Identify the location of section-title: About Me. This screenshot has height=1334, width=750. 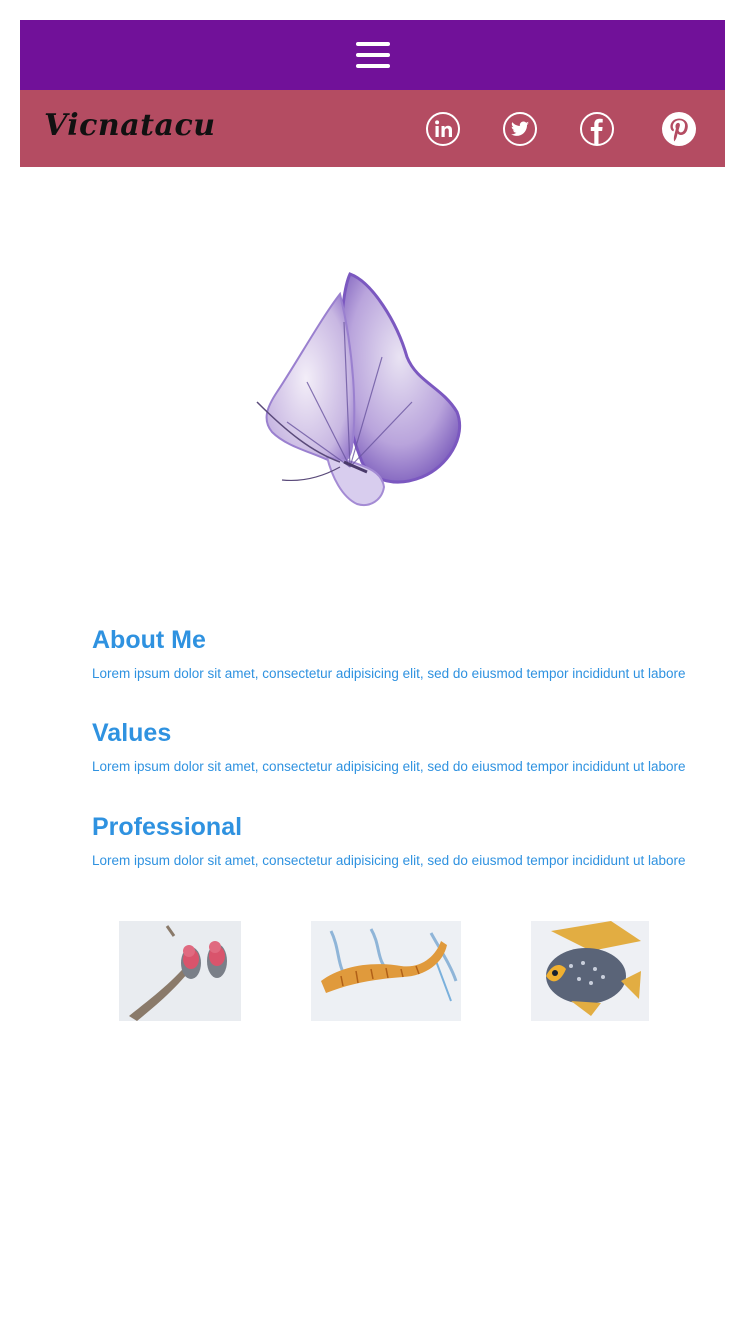
(149, 640).